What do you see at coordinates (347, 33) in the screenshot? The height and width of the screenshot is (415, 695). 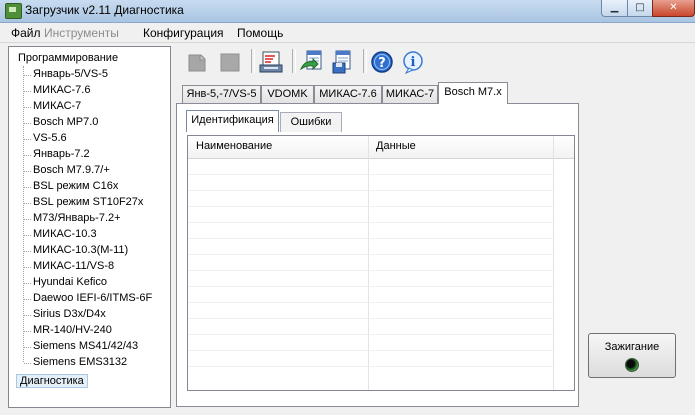 I see `menu-bar: Файл Инструменты Конфигурация Помощь` at bounding box center [347, 33].